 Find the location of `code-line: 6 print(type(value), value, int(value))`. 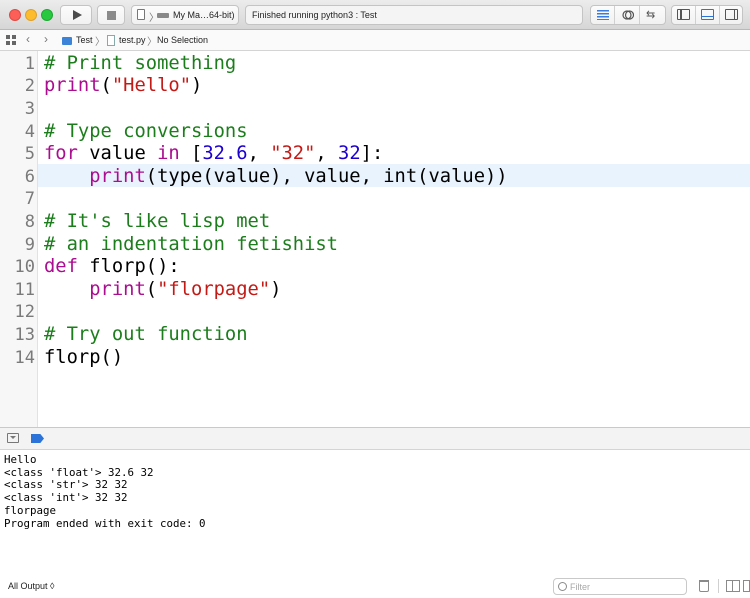

code-line: 6 print(type(value), value, int(value)) is located at coordinates (375, 177).